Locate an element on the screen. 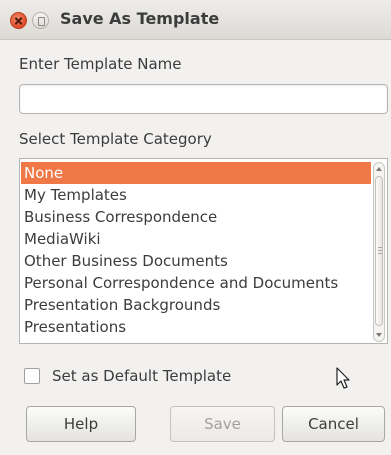  list-item-my-templates: My Templates is located at coordinates (196, 195).